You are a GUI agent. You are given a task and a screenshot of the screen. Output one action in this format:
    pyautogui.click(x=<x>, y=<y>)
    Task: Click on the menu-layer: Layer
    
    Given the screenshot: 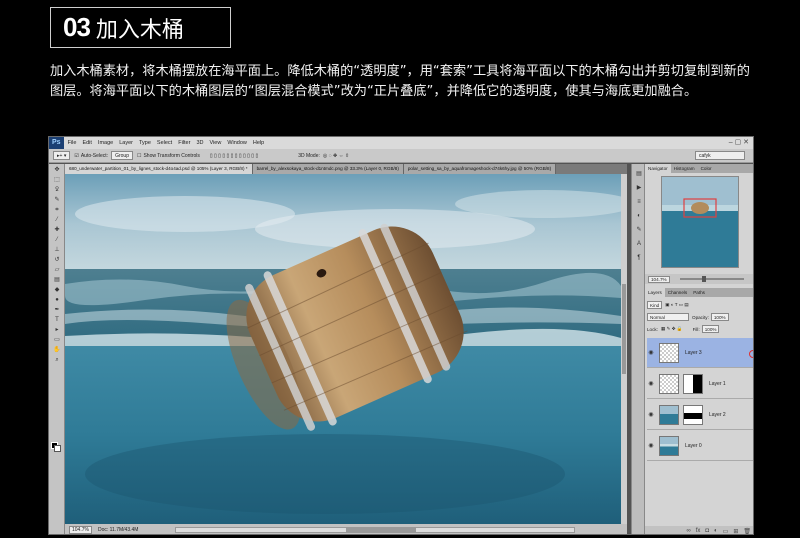 What is the action you would take?
    pyautogui.click(x=126, y=143)
    